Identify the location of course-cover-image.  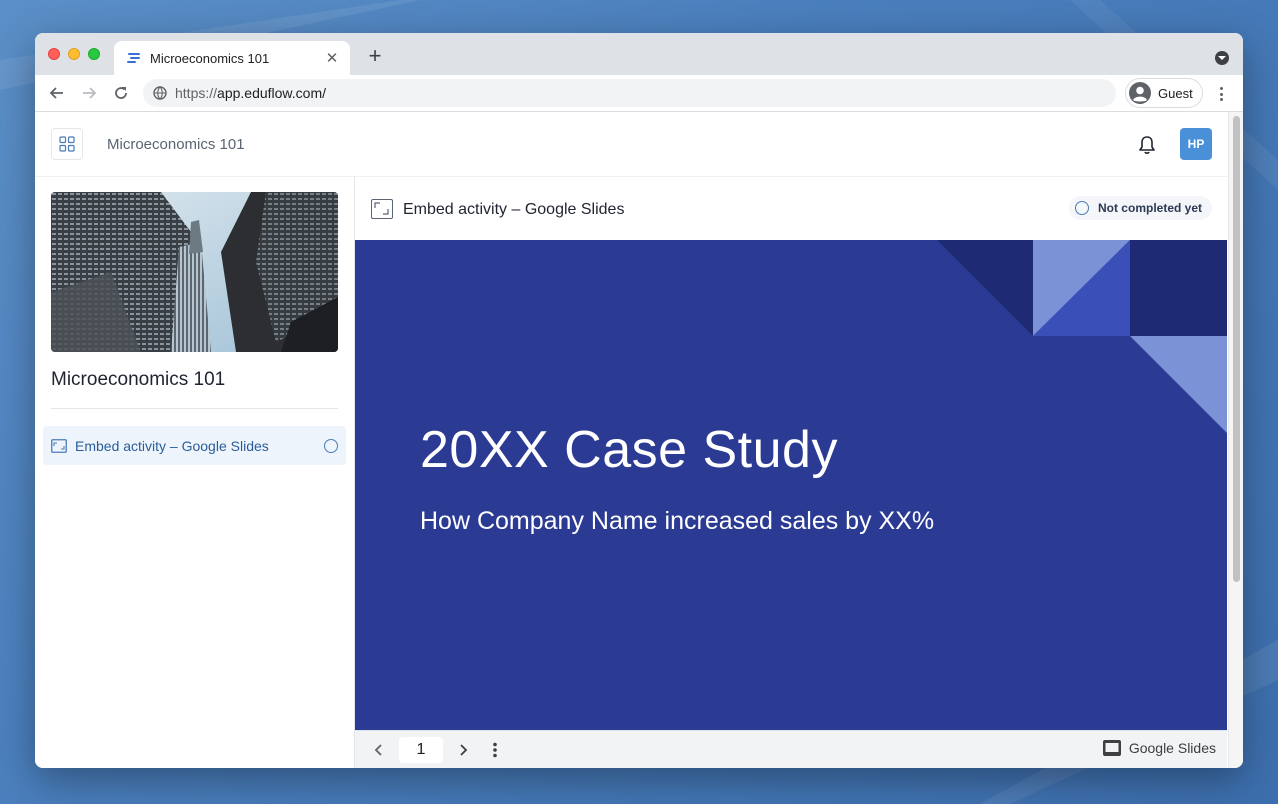
(194, 272).